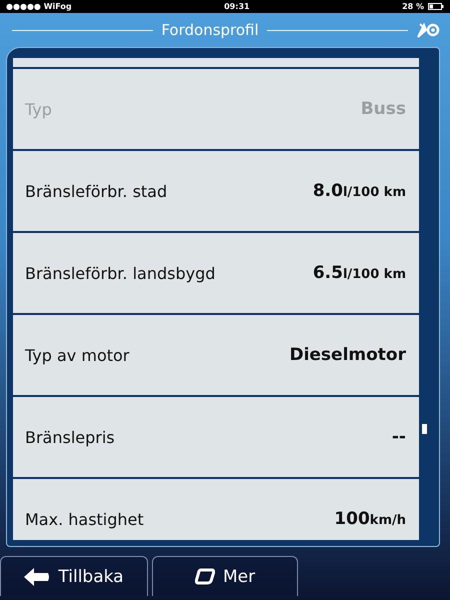 This screenshot has height=600, width=450. I want to click on screen-title: Fordonsprofil, so click(210, 30).